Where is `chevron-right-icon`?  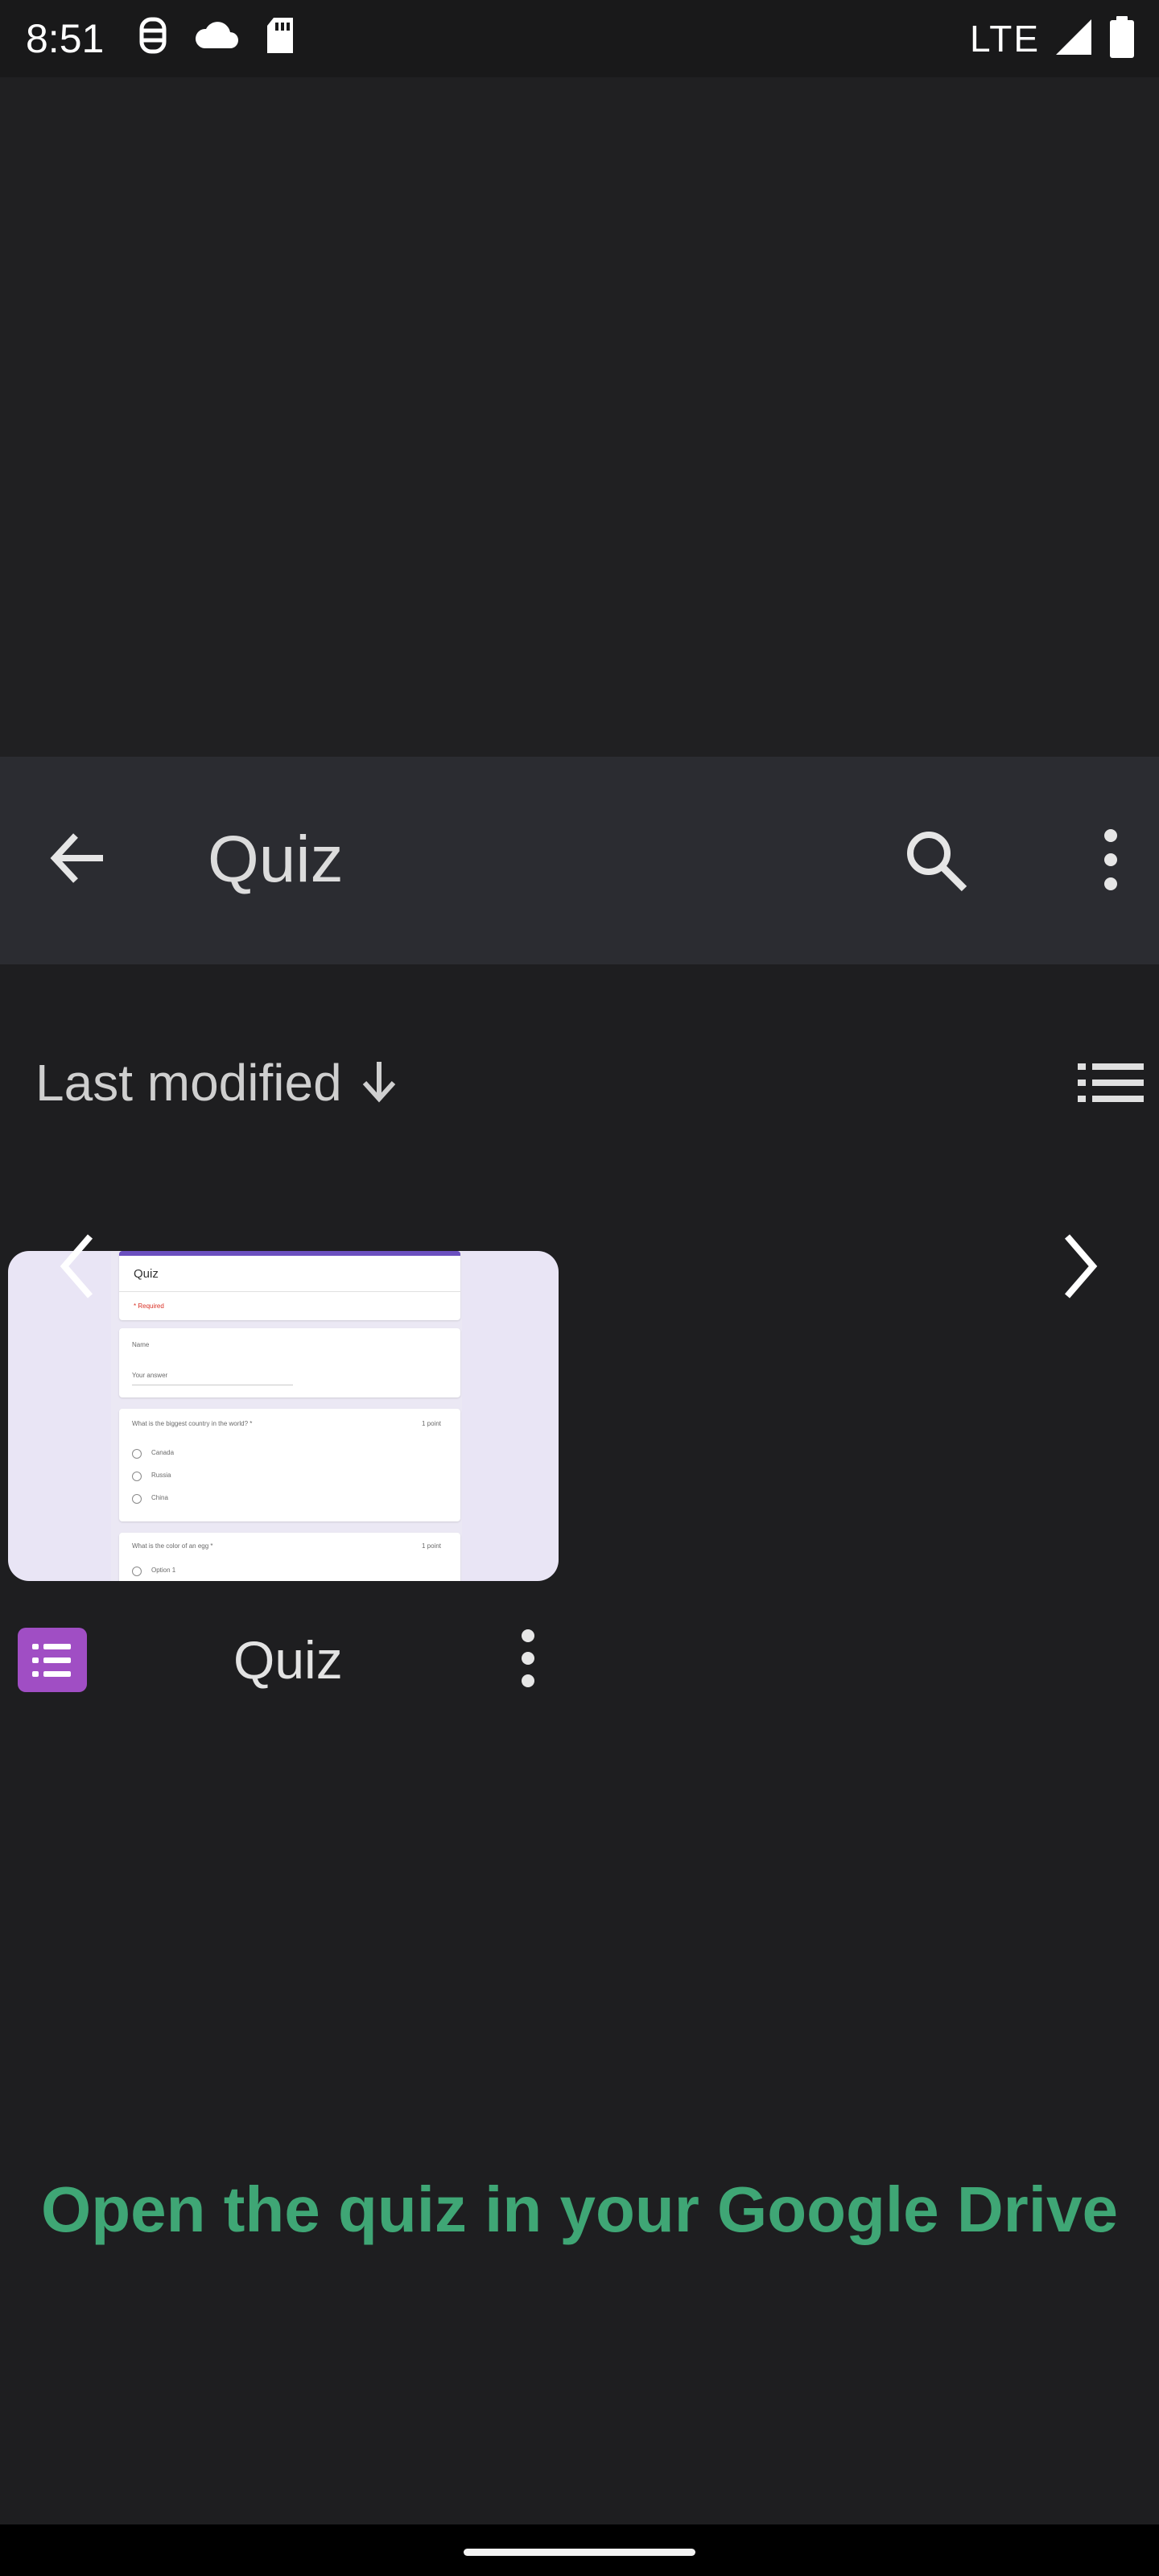
chevron-right-icon is located at coordinates (1078, 1268).